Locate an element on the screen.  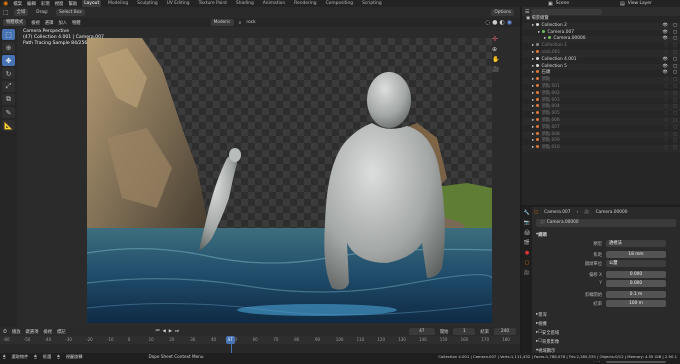
type-dropdown: 透視法 is located at coordinates (636, 243).